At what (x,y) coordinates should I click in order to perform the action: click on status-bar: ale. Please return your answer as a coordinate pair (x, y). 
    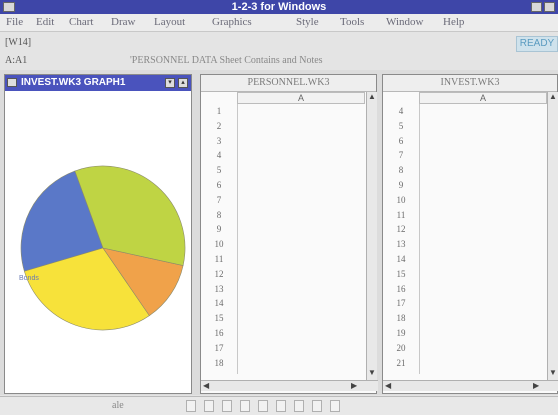
    Looking at the image, I should click on (279, 405).